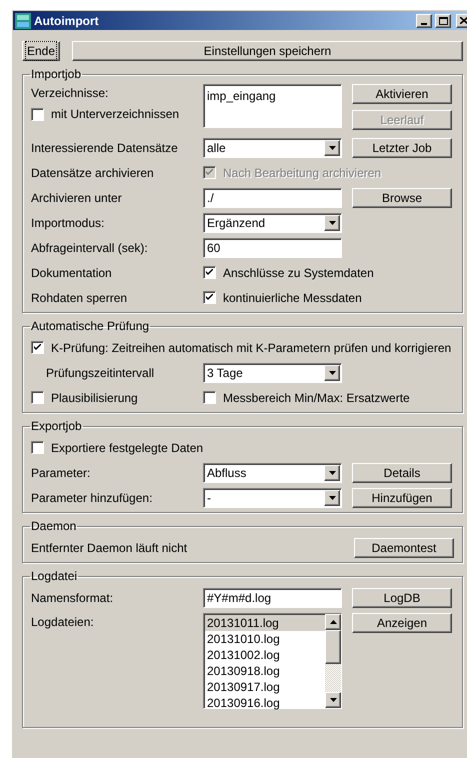  What do you see at coordinates (104, 148) in the screenshot?
I see `field-label: Interessierende Datensätze` at bounding box center [104, 148].